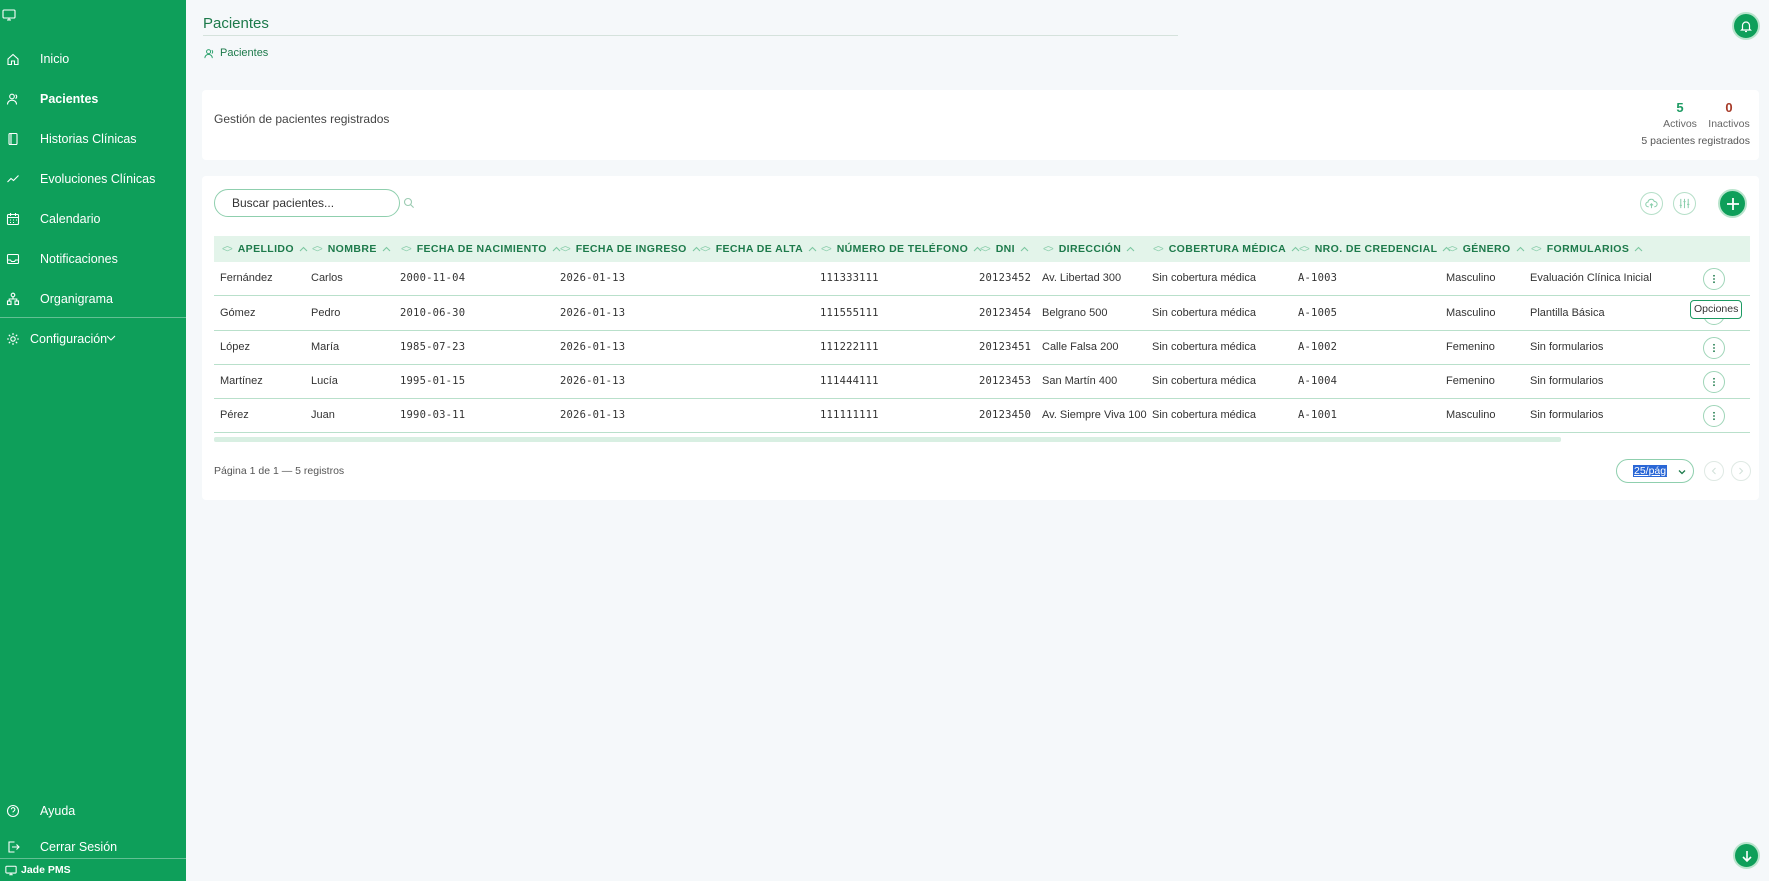 The width and height of the screenshot is (1769, 881). Describe the element at coordinates (238, 313) in the screenshot. I see `cell-apellido: Gómez` at that location.